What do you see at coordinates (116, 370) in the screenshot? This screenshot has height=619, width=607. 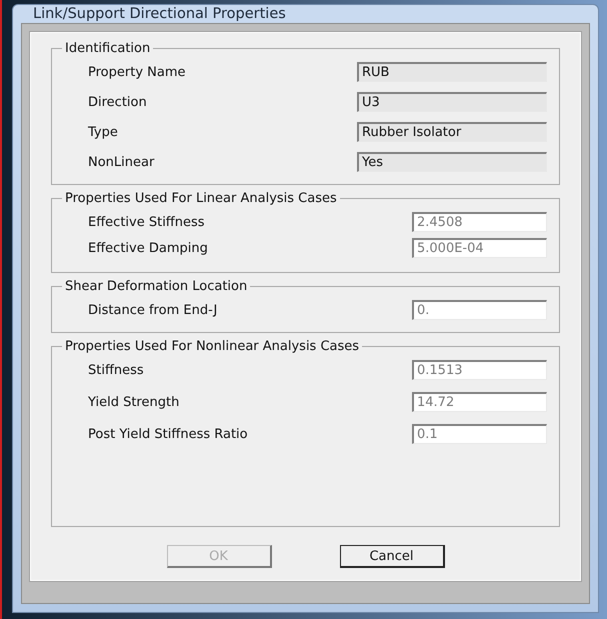 I see `field-label: Stiffness` at bounding box center [116, 370].